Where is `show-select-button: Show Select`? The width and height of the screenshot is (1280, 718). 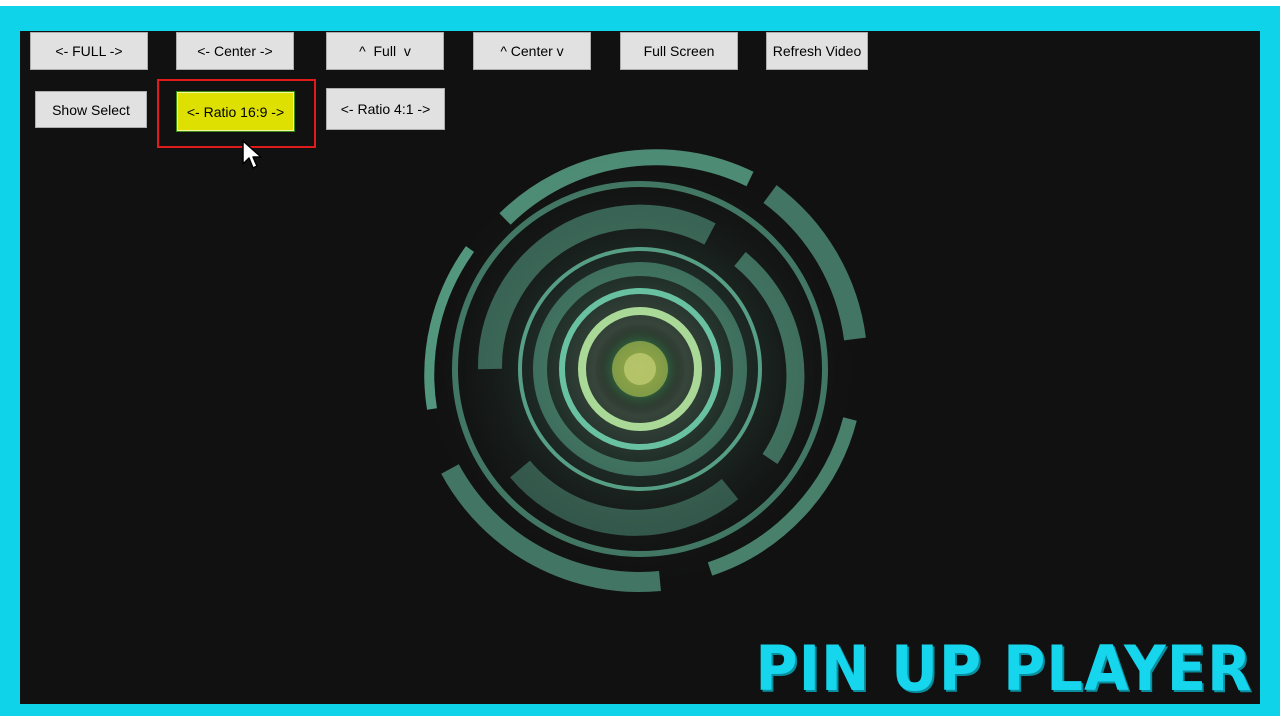
show-select-button: Show Select is located at coordinates (91, 109).